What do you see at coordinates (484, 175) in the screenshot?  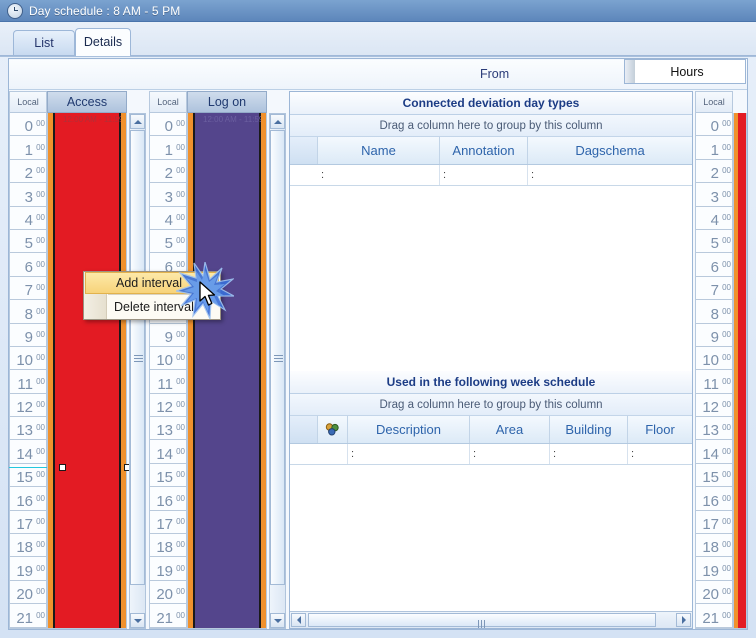 I see `filter-annotation: :` at bounding box center [484, 175].